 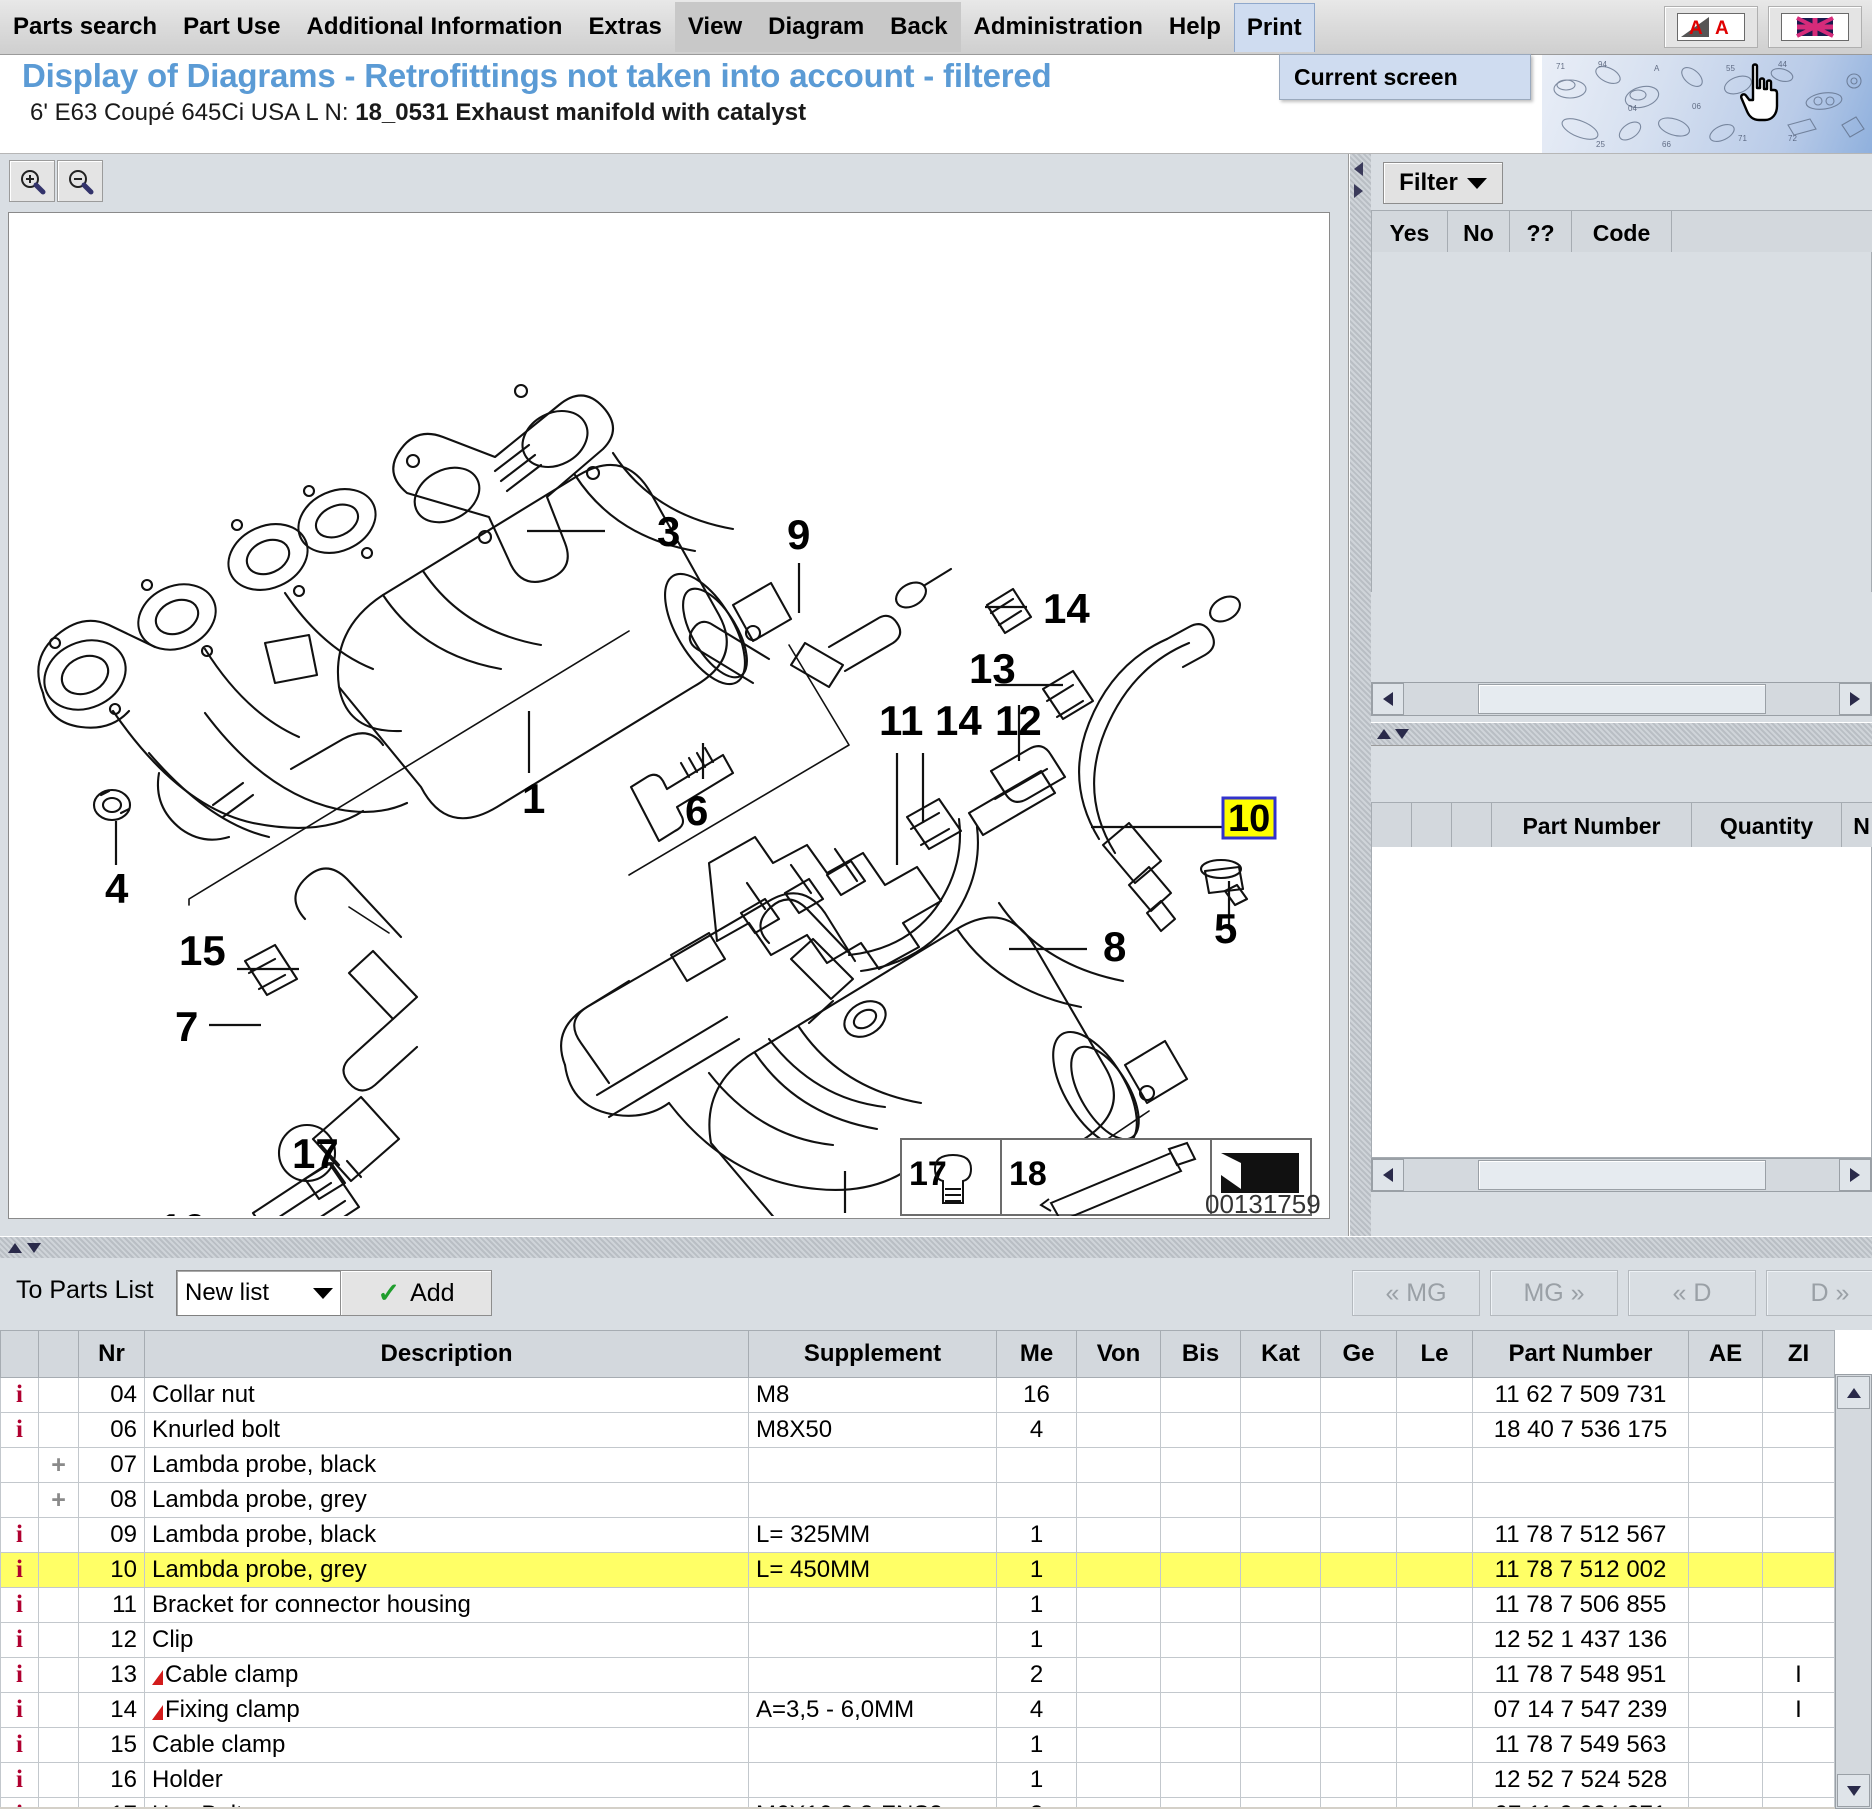 What do you see at coordinates (1195, 27) in the screenshot?
I see `menu-item-help: Help` at bounding box center [1195, 27].